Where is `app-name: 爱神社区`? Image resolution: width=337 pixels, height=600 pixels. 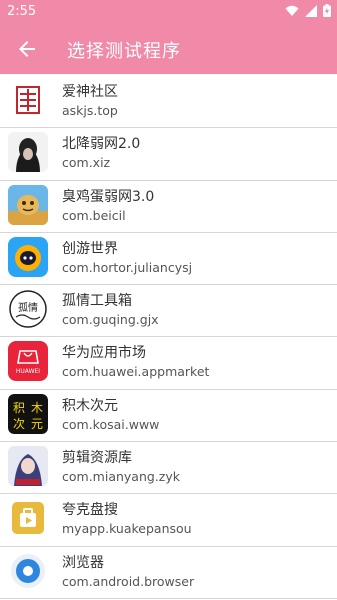 app-name: 爱神社区 is located at coordinates (90, 92).